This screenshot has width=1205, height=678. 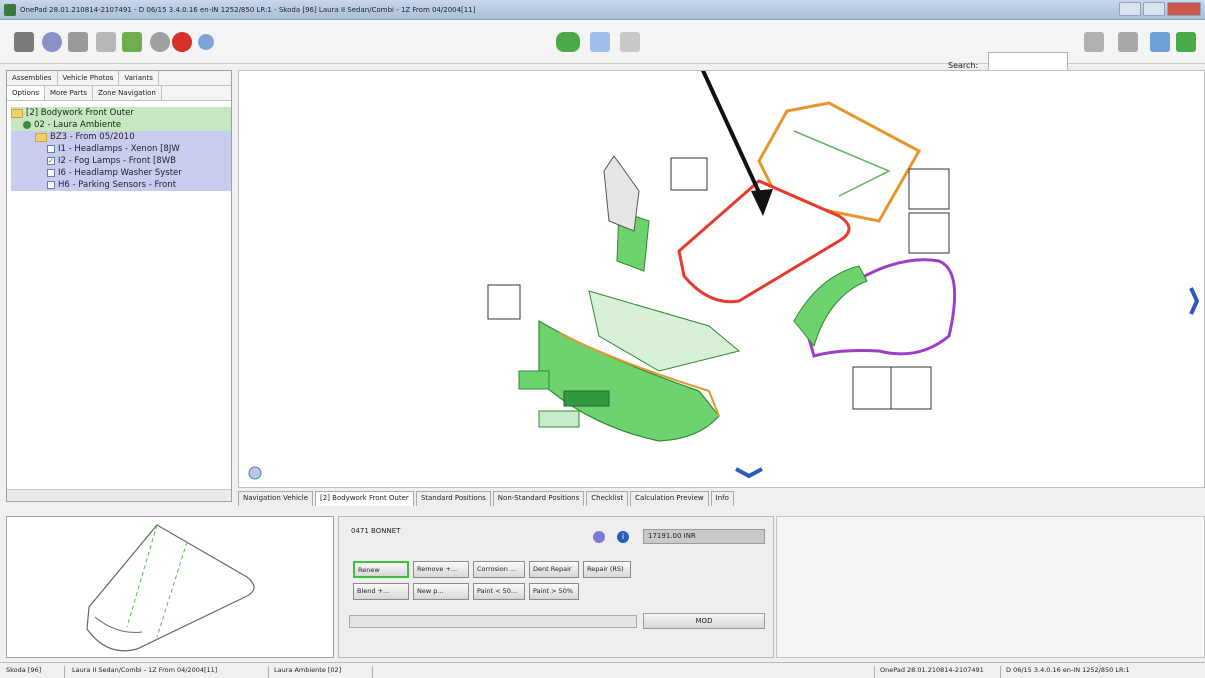 I want to click on grid-icon, so click(x=630, y=42).